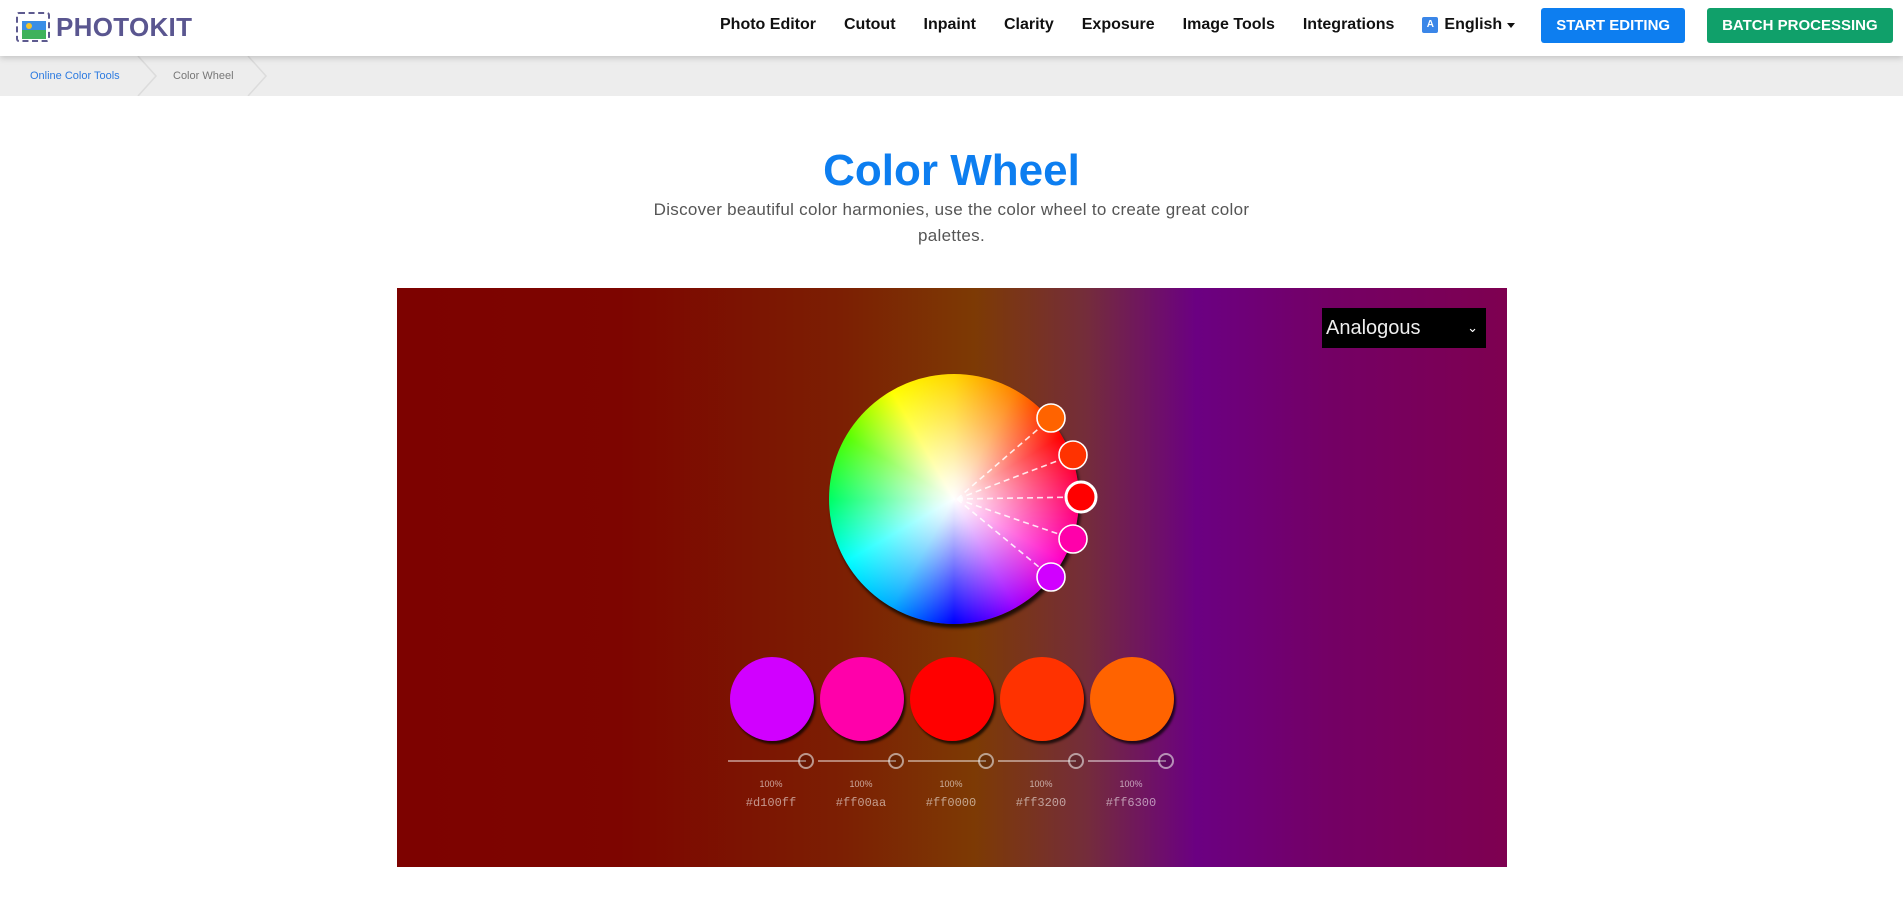 This screenshot has height=902, width=1903. I want to click on nav-integrations: Integrations, so click(1349, 25).